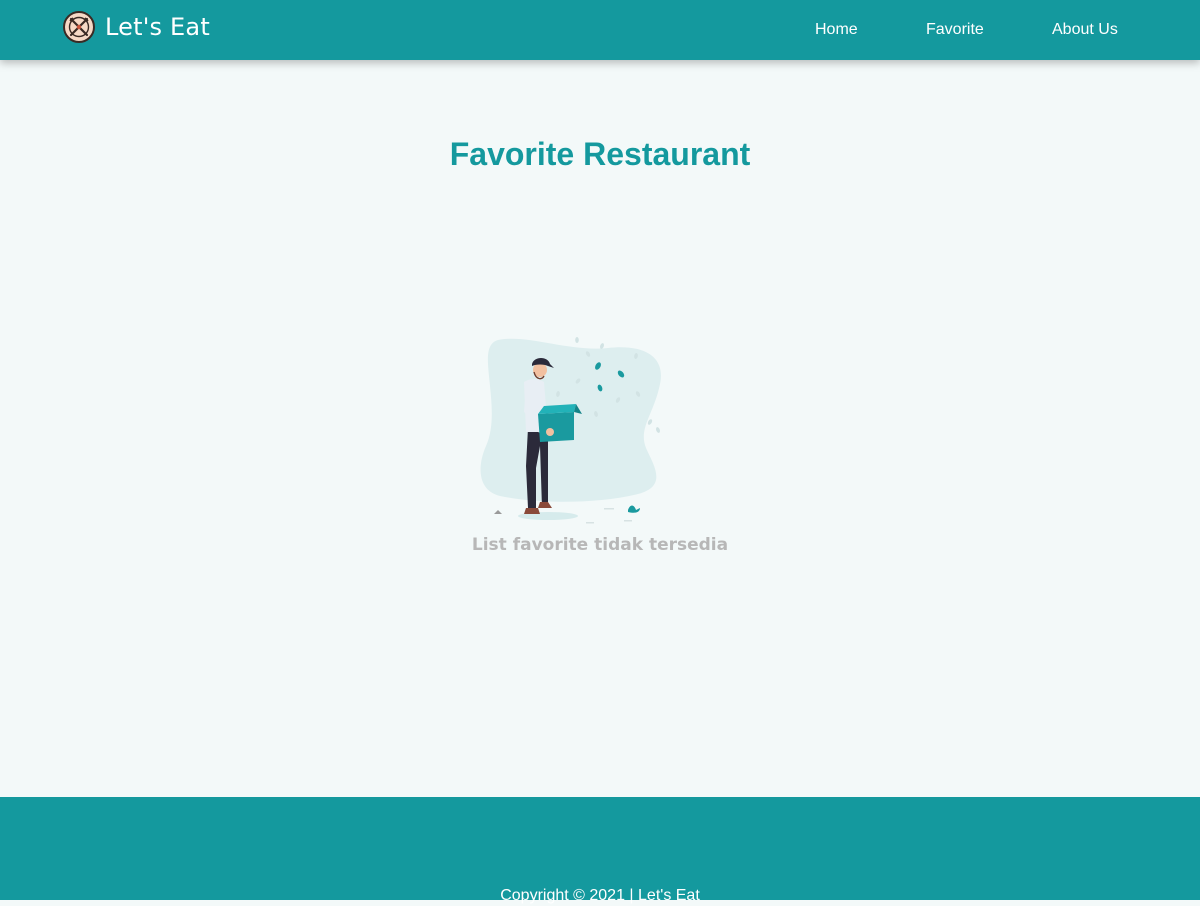  Describe the element at coordinates (1085, 30) in the screenshot. I see `nav-about-link: About Us` at that location.